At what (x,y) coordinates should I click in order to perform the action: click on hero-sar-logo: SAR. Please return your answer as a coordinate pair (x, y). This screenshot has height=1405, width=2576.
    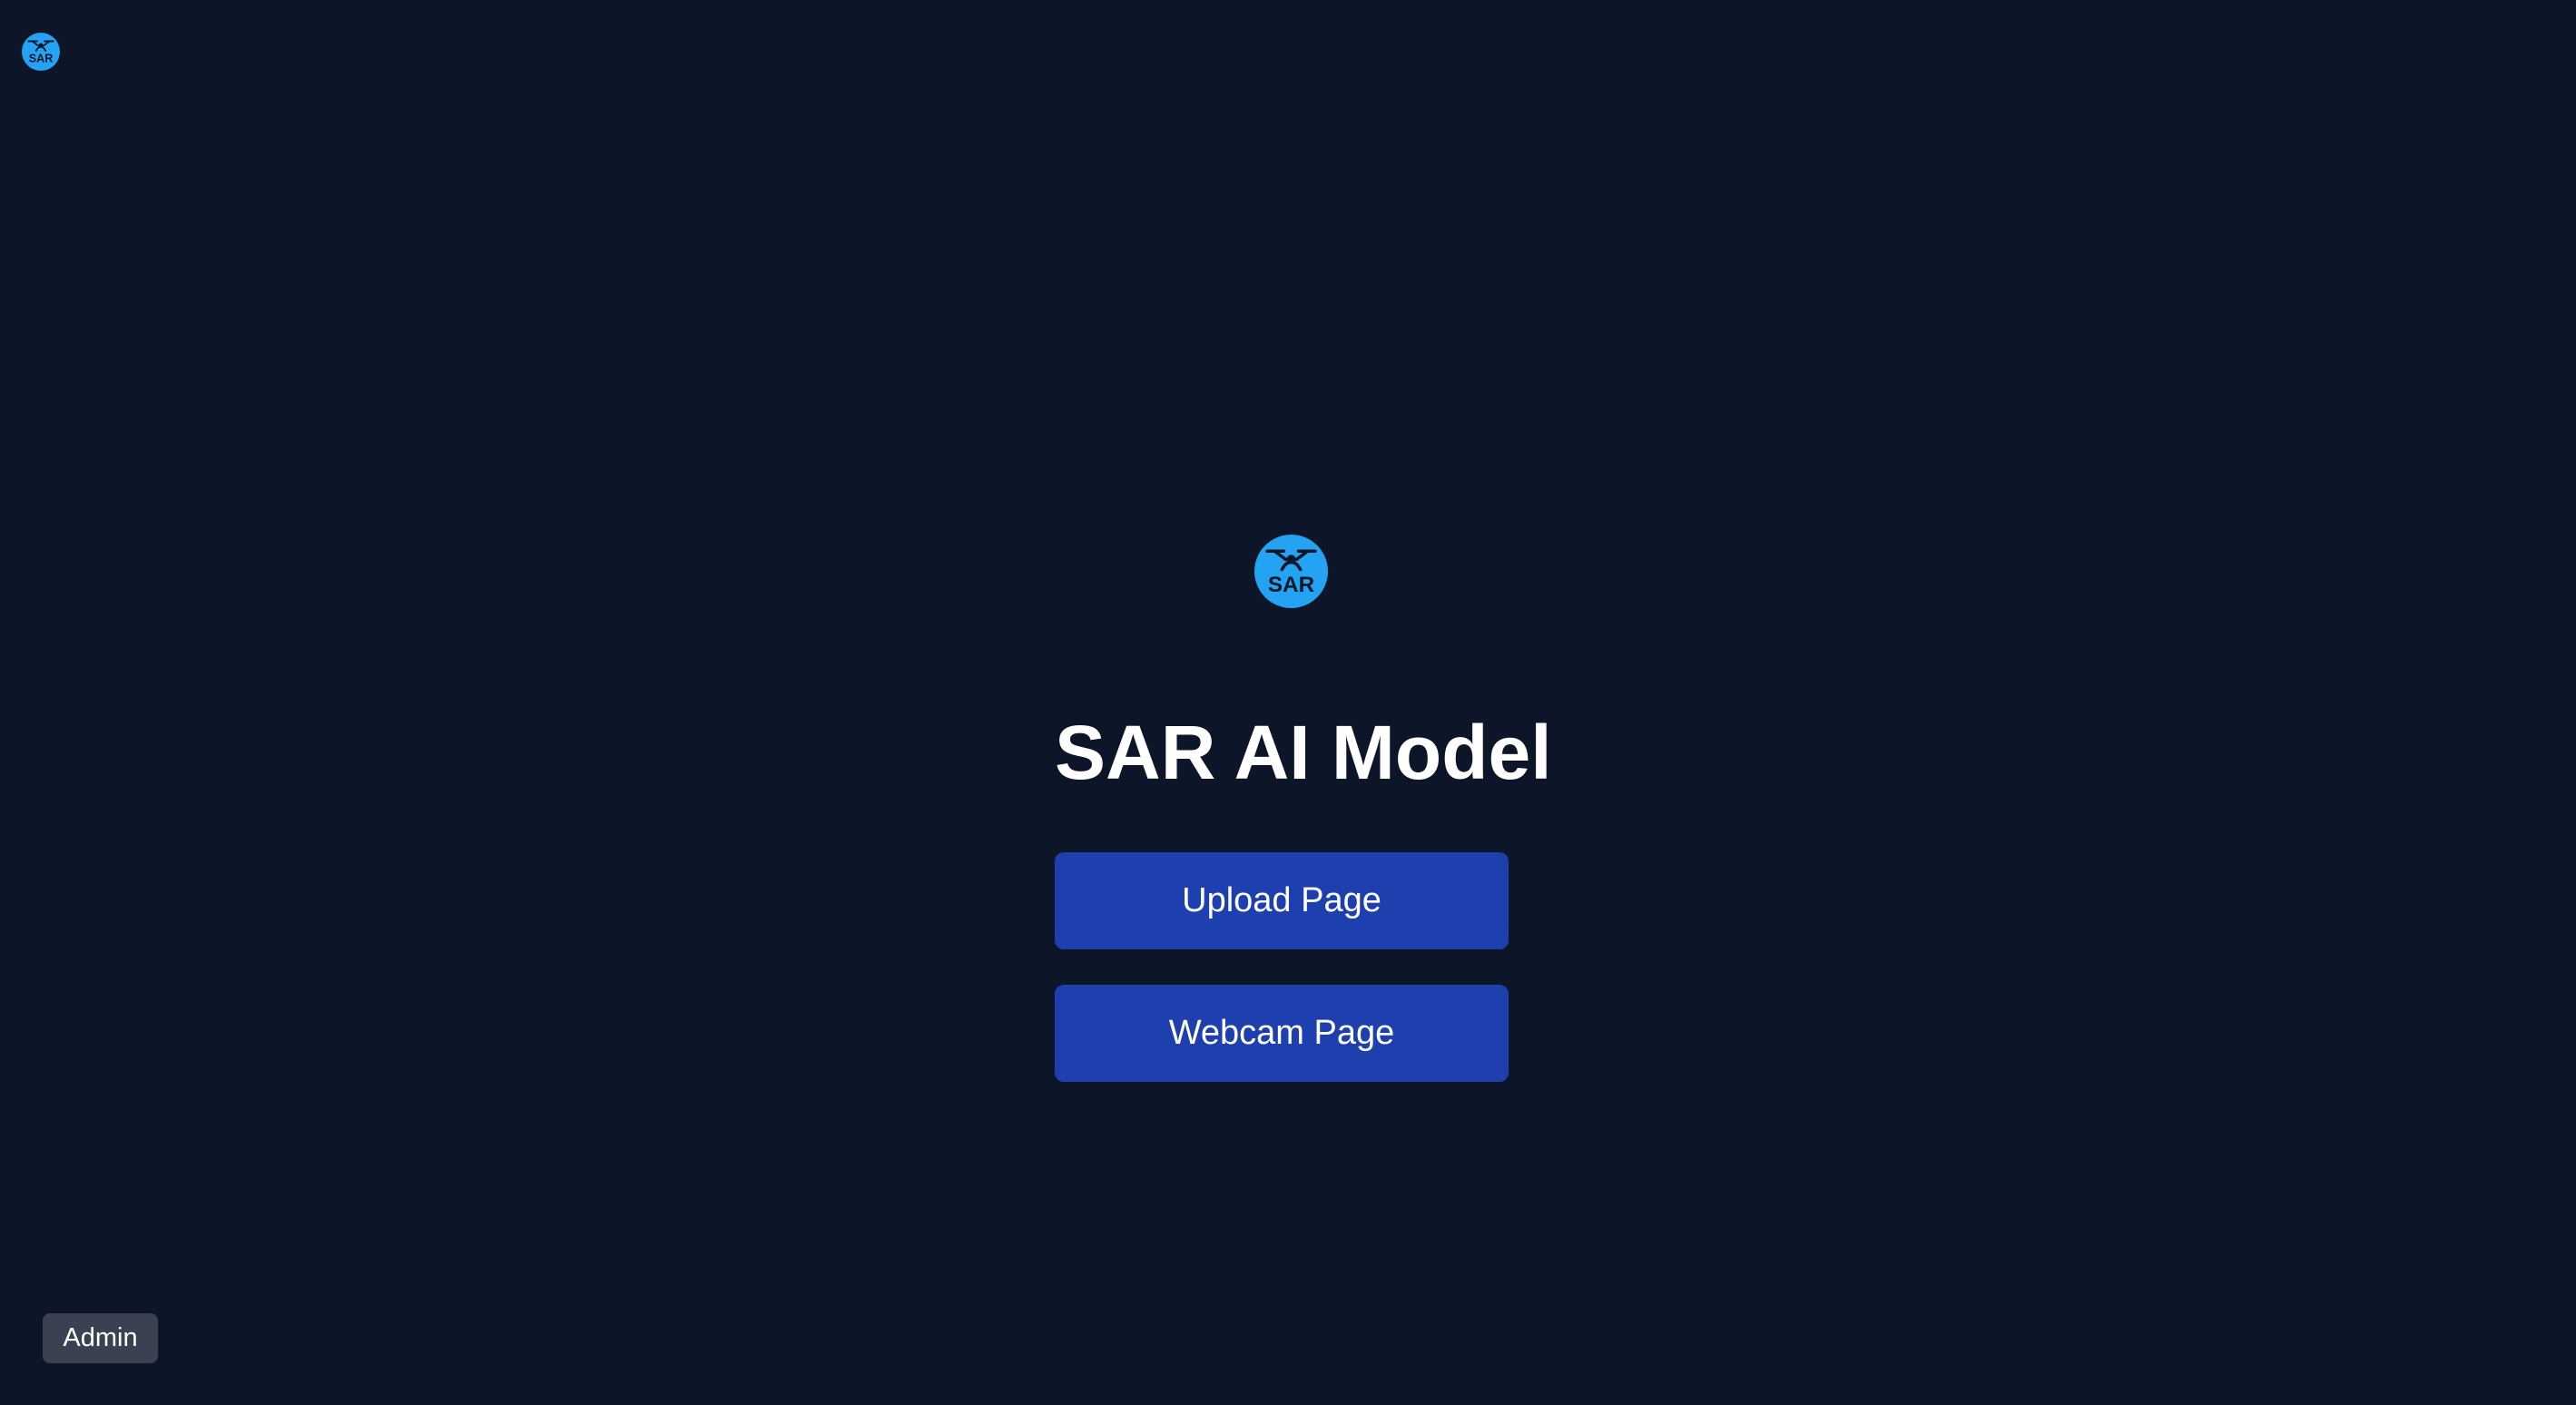
    Looking at the image, I should click on (1291, 571).